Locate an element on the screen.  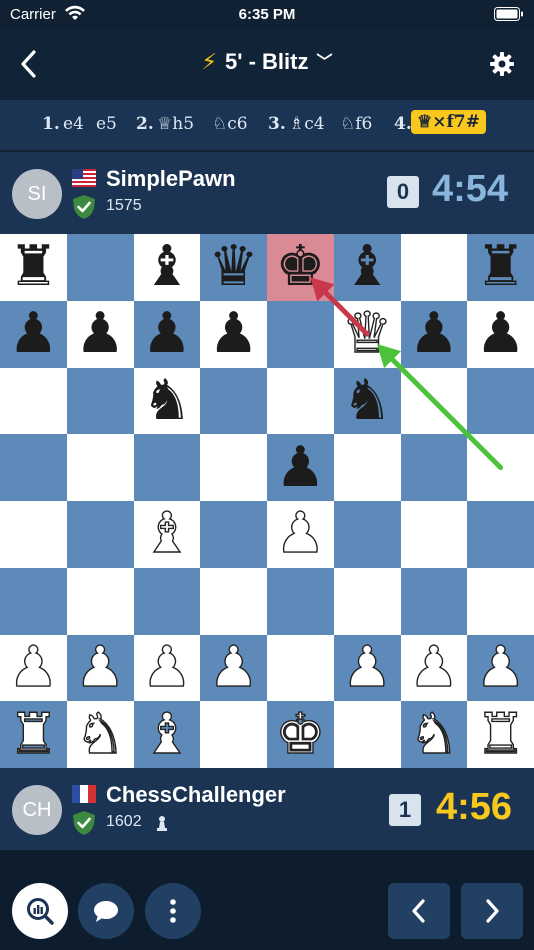
square-e7 is located at coordinates (300, 334).